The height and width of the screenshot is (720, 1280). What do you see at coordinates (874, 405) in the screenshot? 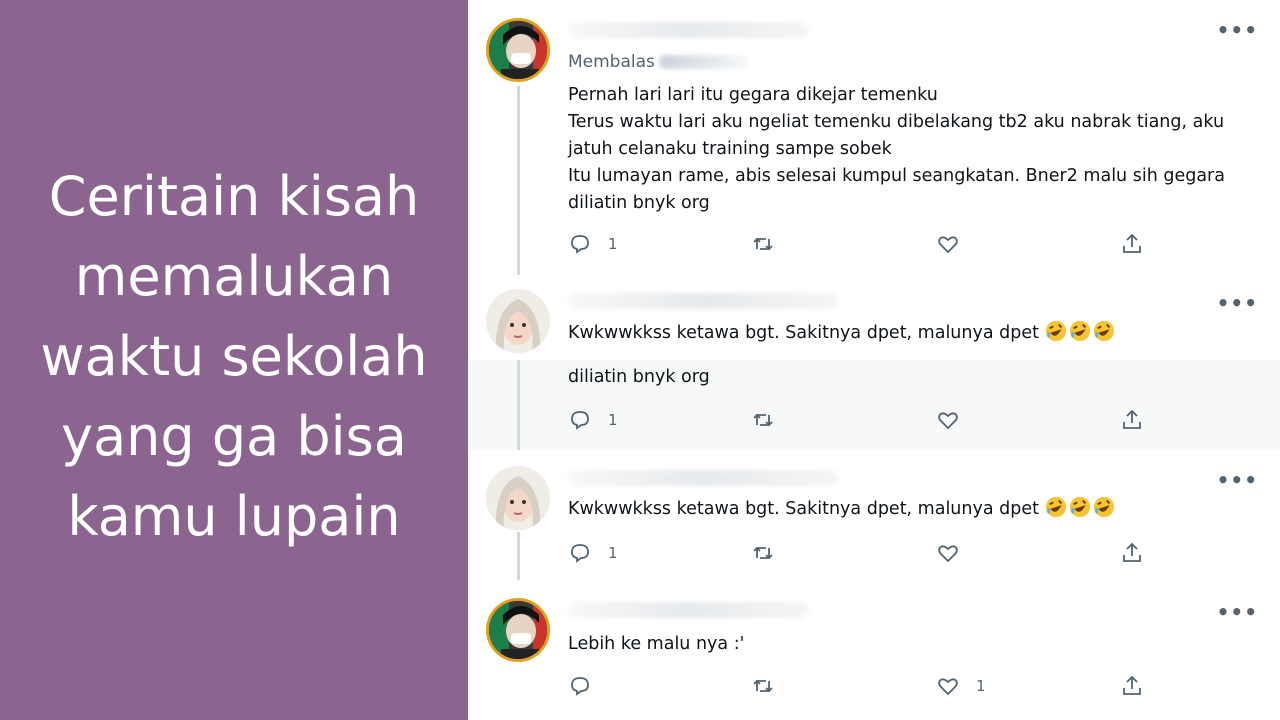
I see `tweet-3: diliatin bnyk org 1` at bounding box center [874, 405].